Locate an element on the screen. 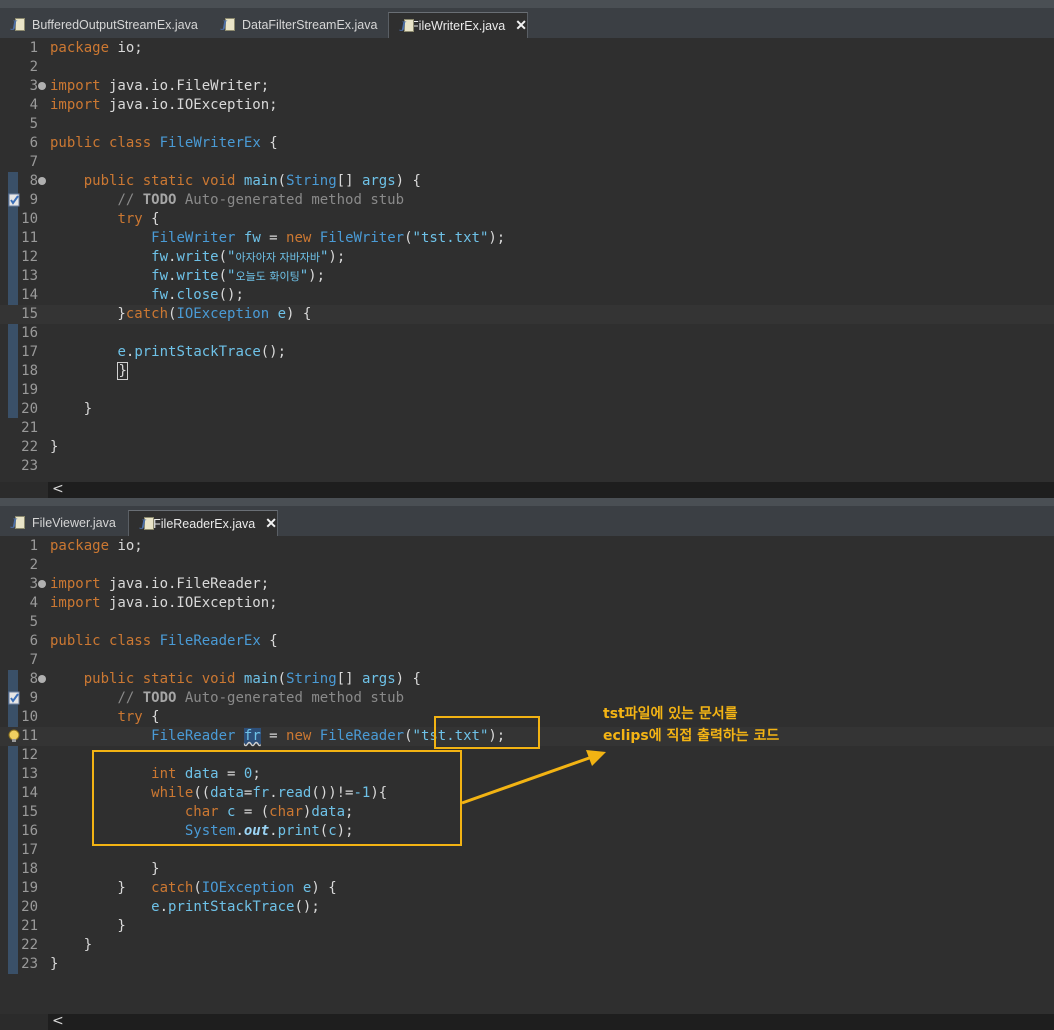 The width and height of the screenshot is (1054, 1030). annotation-line-1: tst파일에 있는 문서를 is located at coordinates (670, 714).